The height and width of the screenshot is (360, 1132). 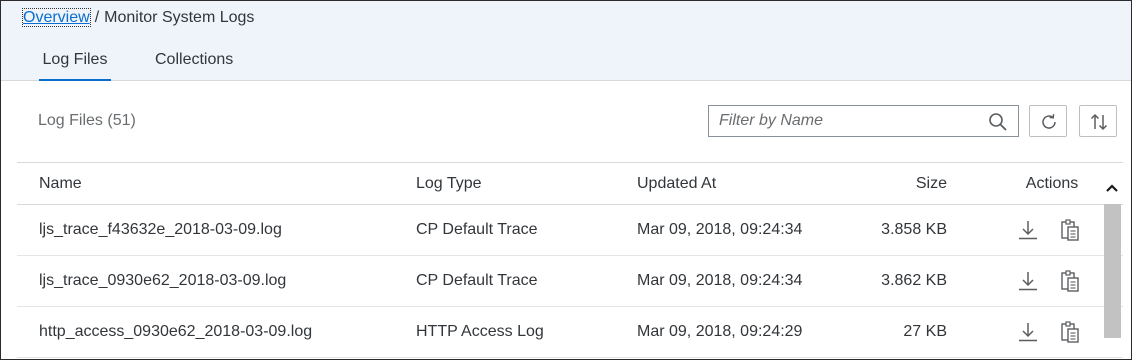 What do you see at coordinates (449, 183) in the screenshot?
I see `column-header-log-type: Log Type` at bounding box center [449, 183].